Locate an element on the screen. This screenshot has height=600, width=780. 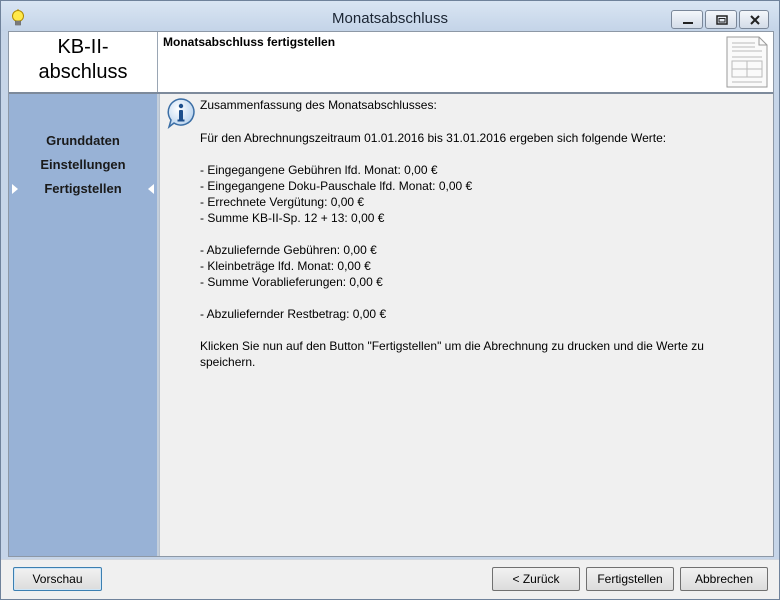
logo-panel: KB-II- abschluss is located at coordinates (83, 62).